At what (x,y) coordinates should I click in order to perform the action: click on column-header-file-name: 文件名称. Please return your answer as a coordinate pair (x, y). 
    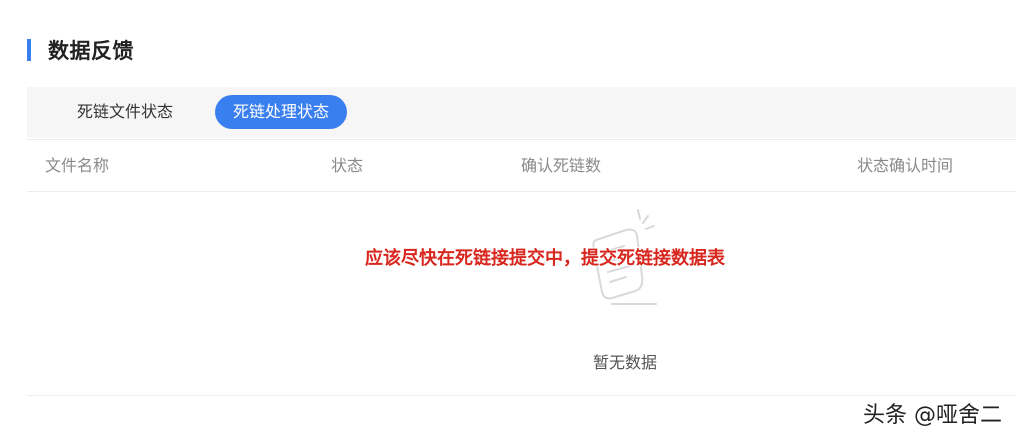
    Looking at the image, I should click on (77, 165).